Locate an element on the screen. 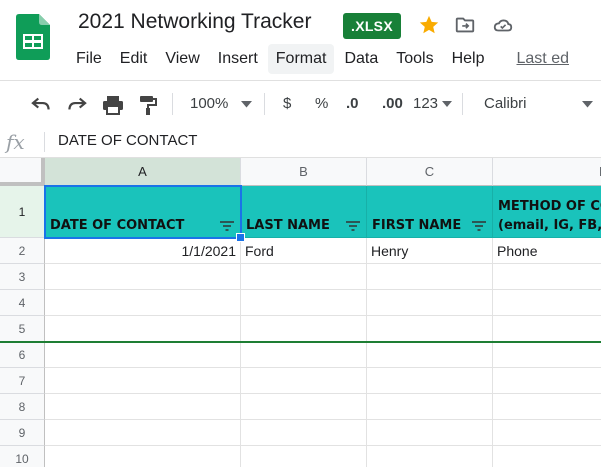 This screenshot has height=467, width=601. cell-a9 is located at coordinates (143, 433).